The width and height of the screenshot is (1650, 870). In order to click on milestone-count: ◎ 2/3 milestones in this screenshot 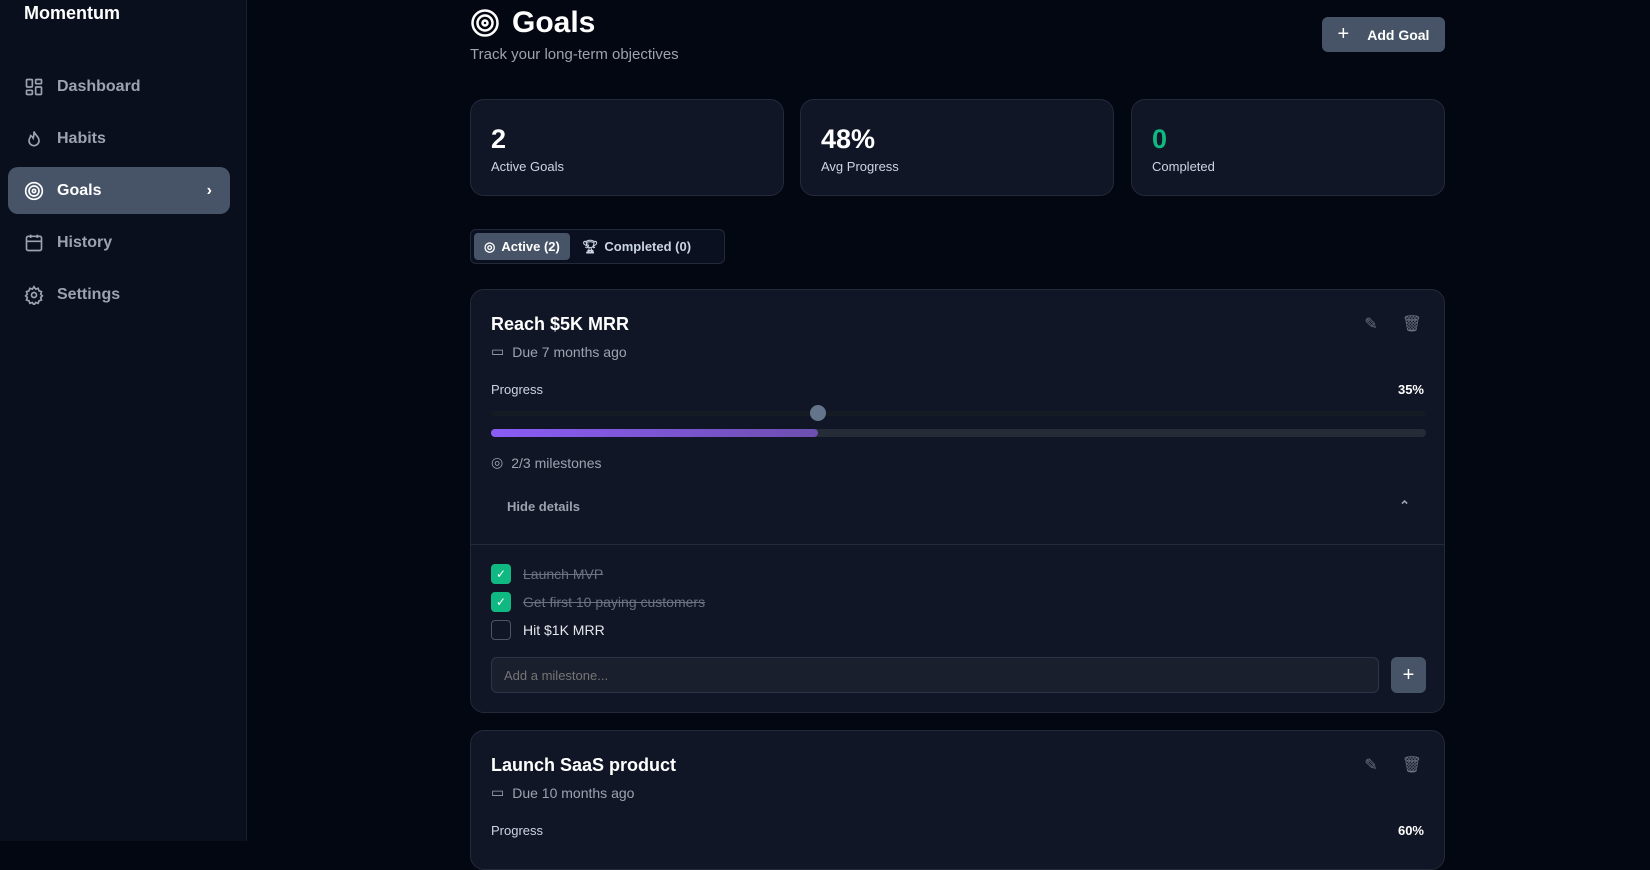, I will do `click(546, 462)`.